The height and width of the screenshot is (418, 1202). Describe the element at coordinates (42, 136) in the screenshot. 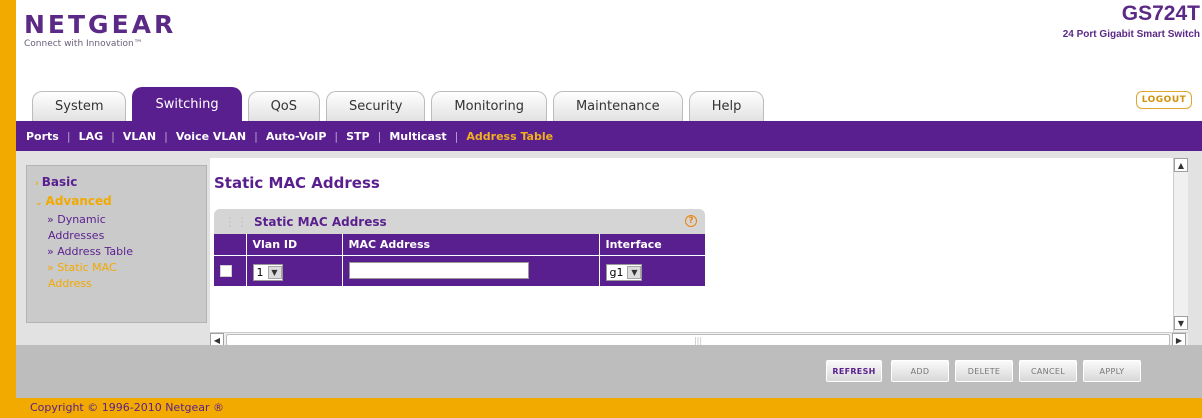

I see `subnav-ports: Ports` at that location.